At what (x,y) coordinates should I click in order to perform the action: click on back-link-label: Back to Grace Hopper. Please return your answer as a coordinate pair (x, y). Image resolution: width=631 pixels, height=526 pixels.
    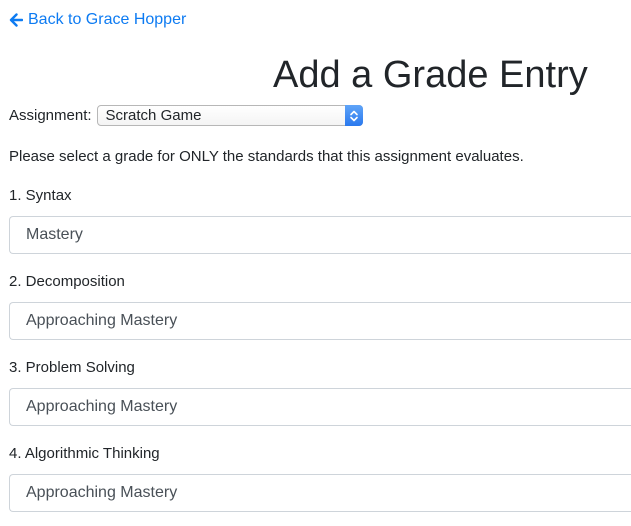
    Looking at the image, I should click on (107, 19).